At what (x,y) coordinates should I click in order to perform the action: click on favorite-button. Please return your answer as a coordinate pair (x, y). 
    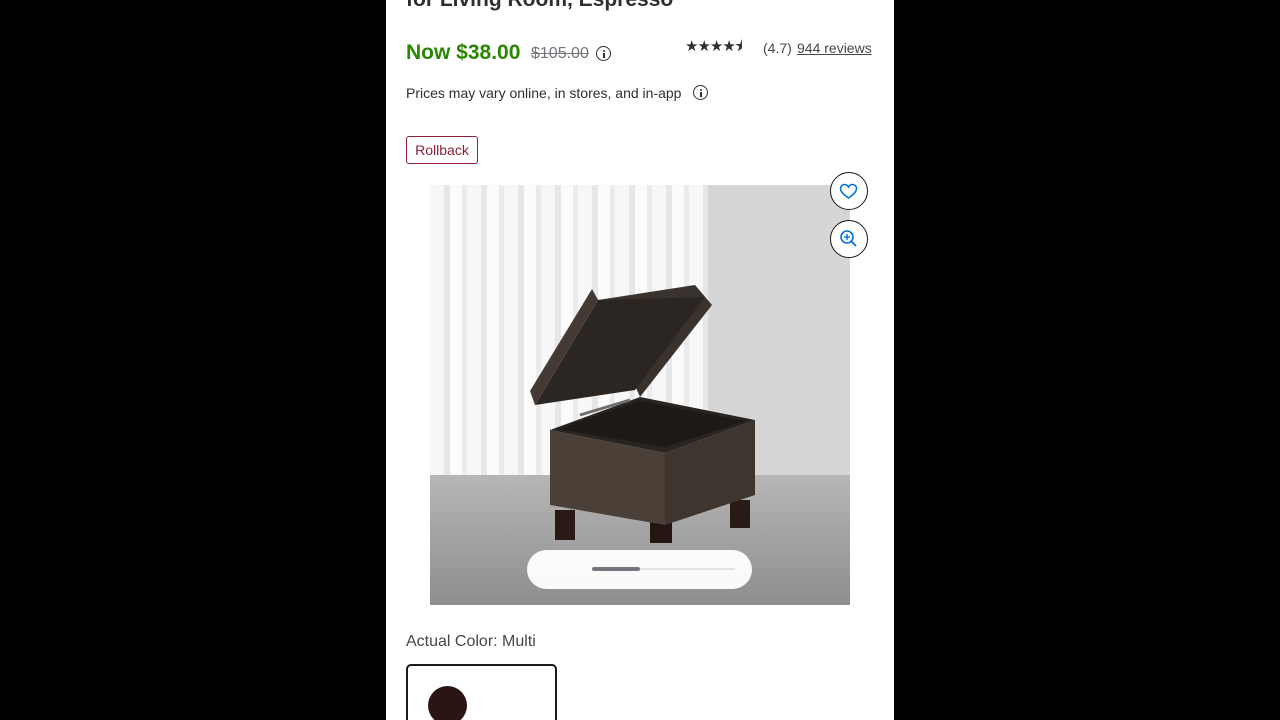
    Looking at the image, I should click on (849, 191).